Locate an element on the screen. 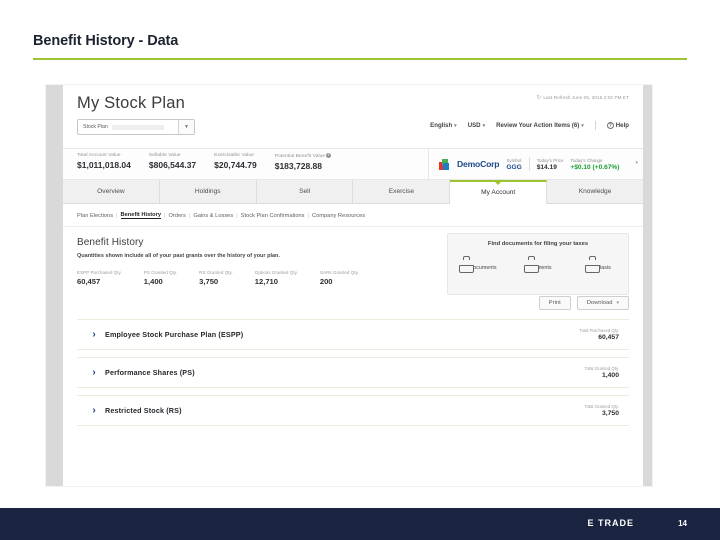 Image resolution: width=720 pixels, height=540 pixels. subnav-item-orders: Orders is located at coordinates (176, 216).